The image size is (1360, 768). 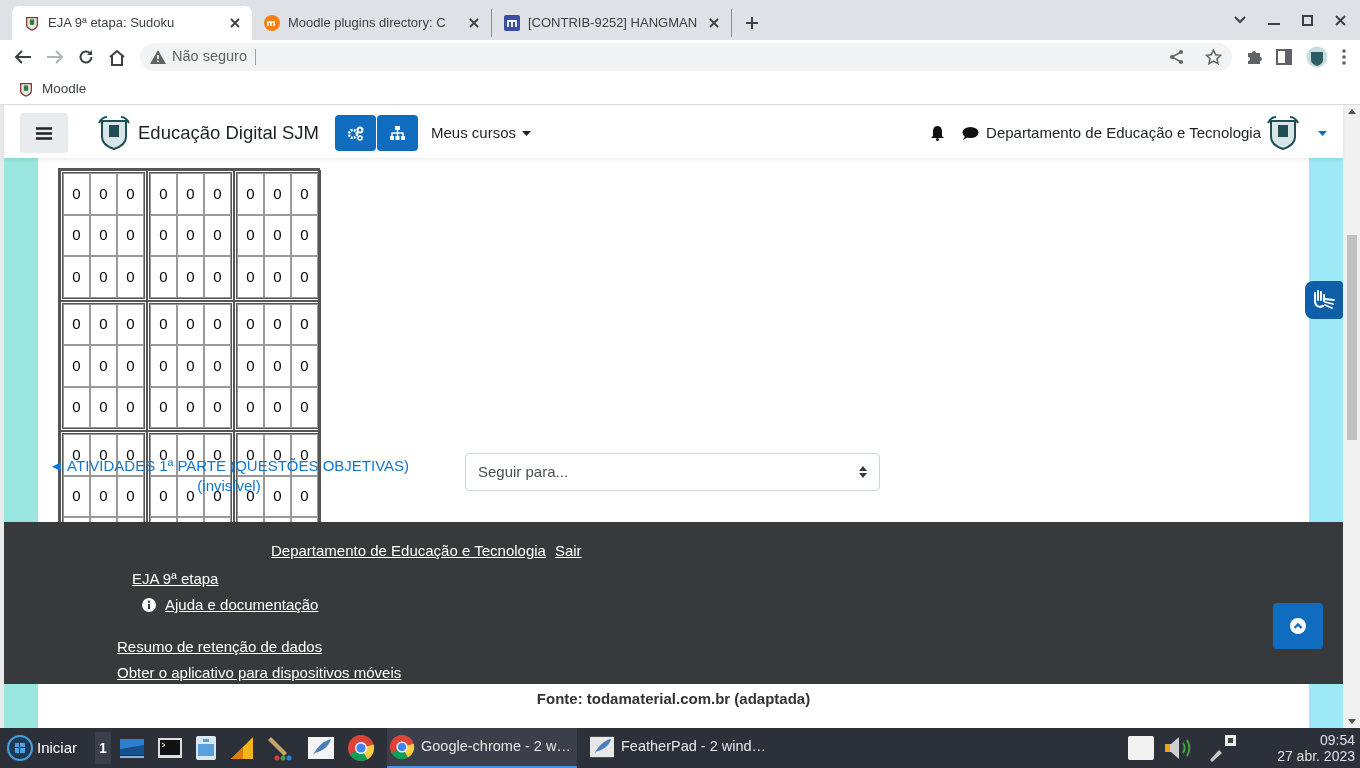 I want to click on tab-list-icon, so click(x=1240, y=20).